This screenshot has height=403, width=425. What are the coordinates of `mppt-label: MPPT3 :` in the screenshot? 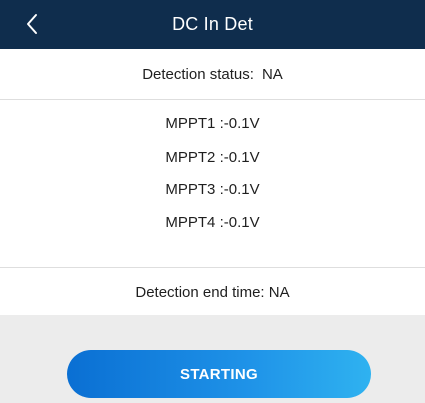 It's located at (194, 189).